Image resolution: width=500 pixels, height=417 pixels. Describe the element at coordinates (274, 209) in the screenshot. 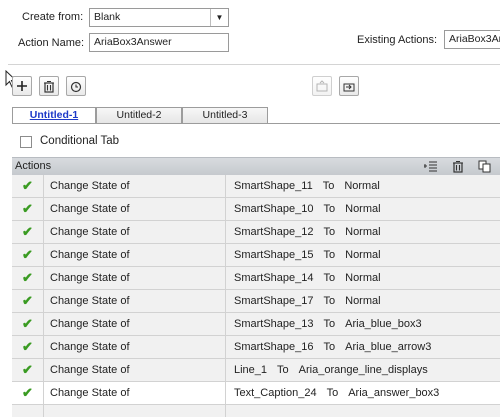

I see `target-name: SmartShape_10` at that location.